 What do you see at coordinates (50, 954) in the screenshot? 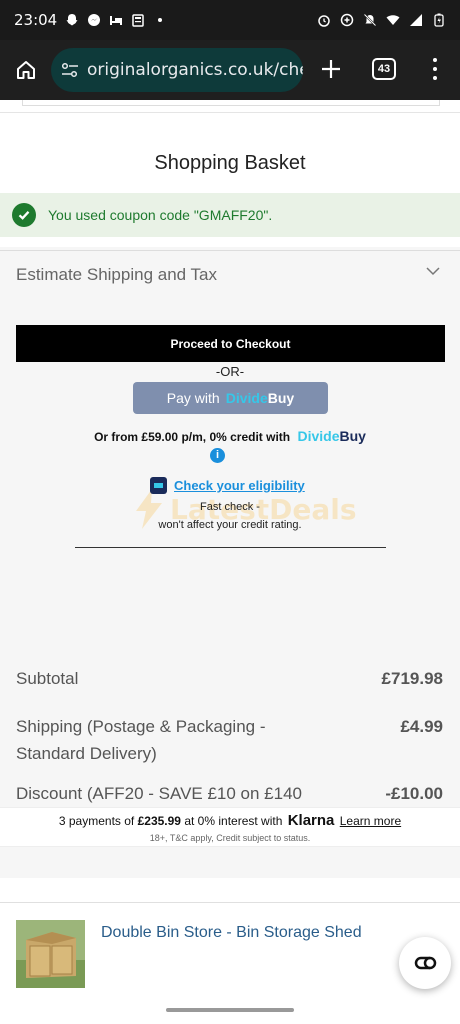
I see `product-thumbnail` at bounding box center [50, 954].